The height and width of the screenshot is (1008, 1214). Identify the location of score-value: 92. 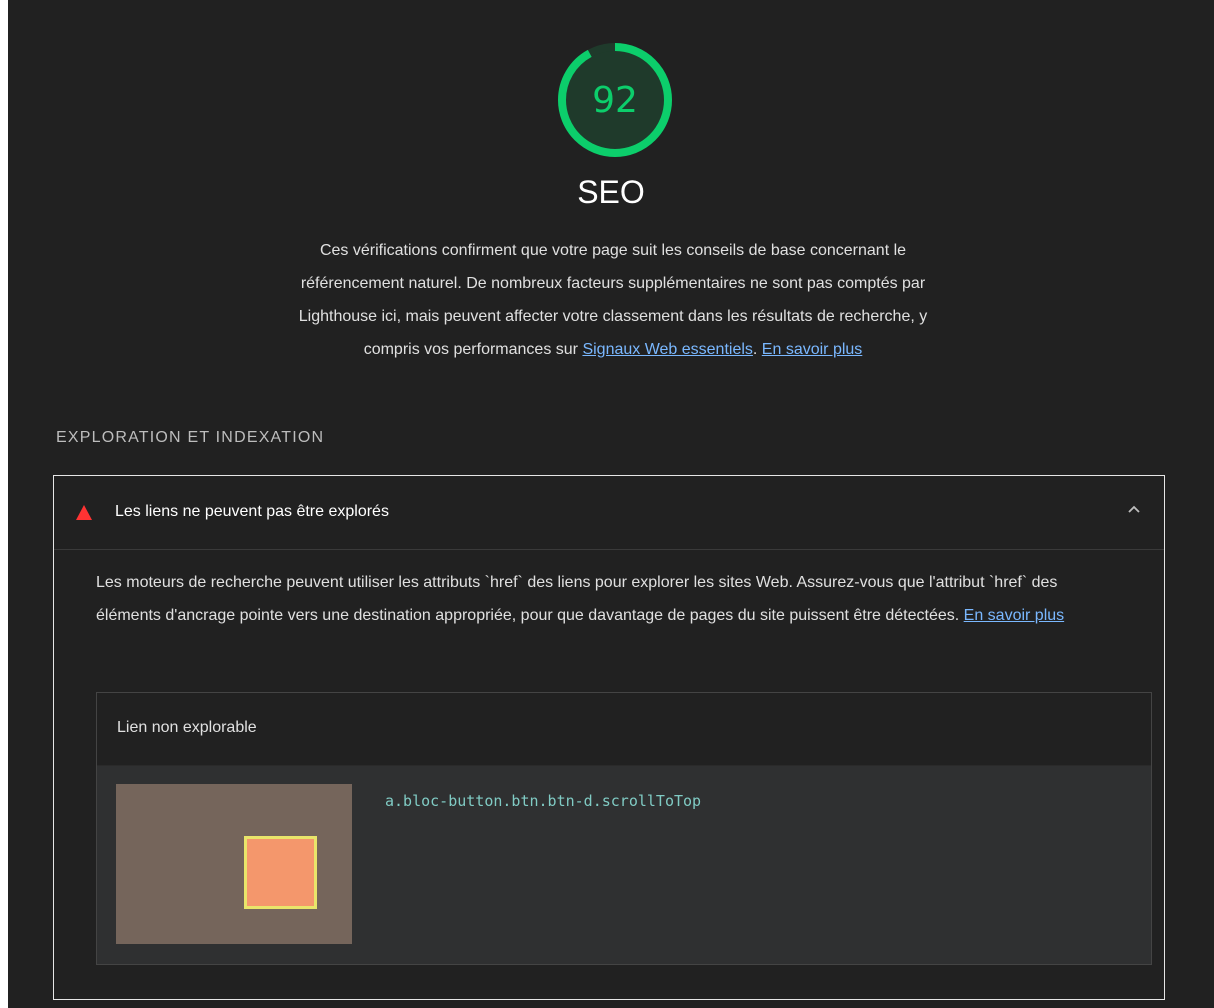
(615, 100).